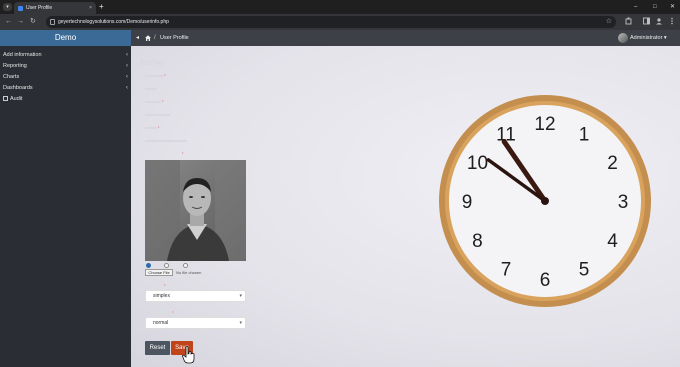 This screenshot has width=680, height=367. Describe the element at coordinates (506, 270) in the screenshot. I see `clock-numeral: 7` at that location.